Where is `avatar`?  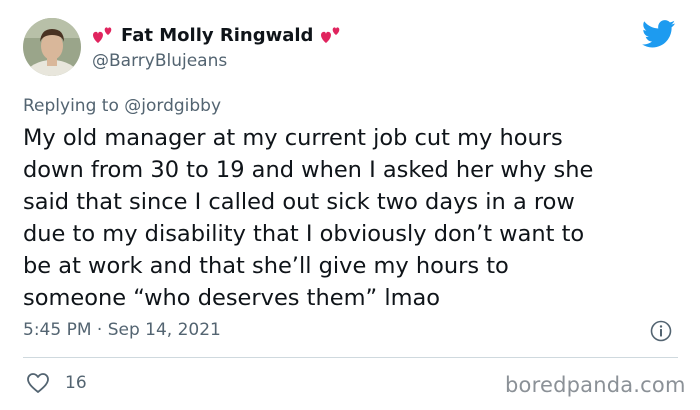
avatar is located at coordinates (52, 47).